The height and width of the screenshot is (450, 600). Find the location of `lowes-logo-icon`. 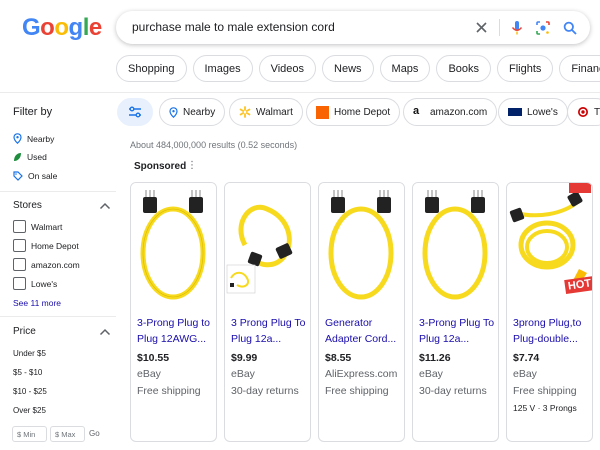

lowes-logo-icon is located at coordinates (515, 112).